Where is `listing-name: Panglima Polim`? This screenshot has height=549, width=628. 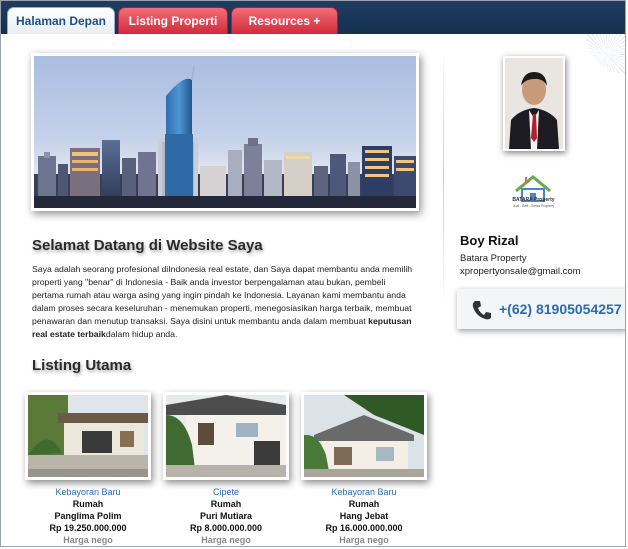 listing-name: Panglima Polim is located at coordinates (88, 516).